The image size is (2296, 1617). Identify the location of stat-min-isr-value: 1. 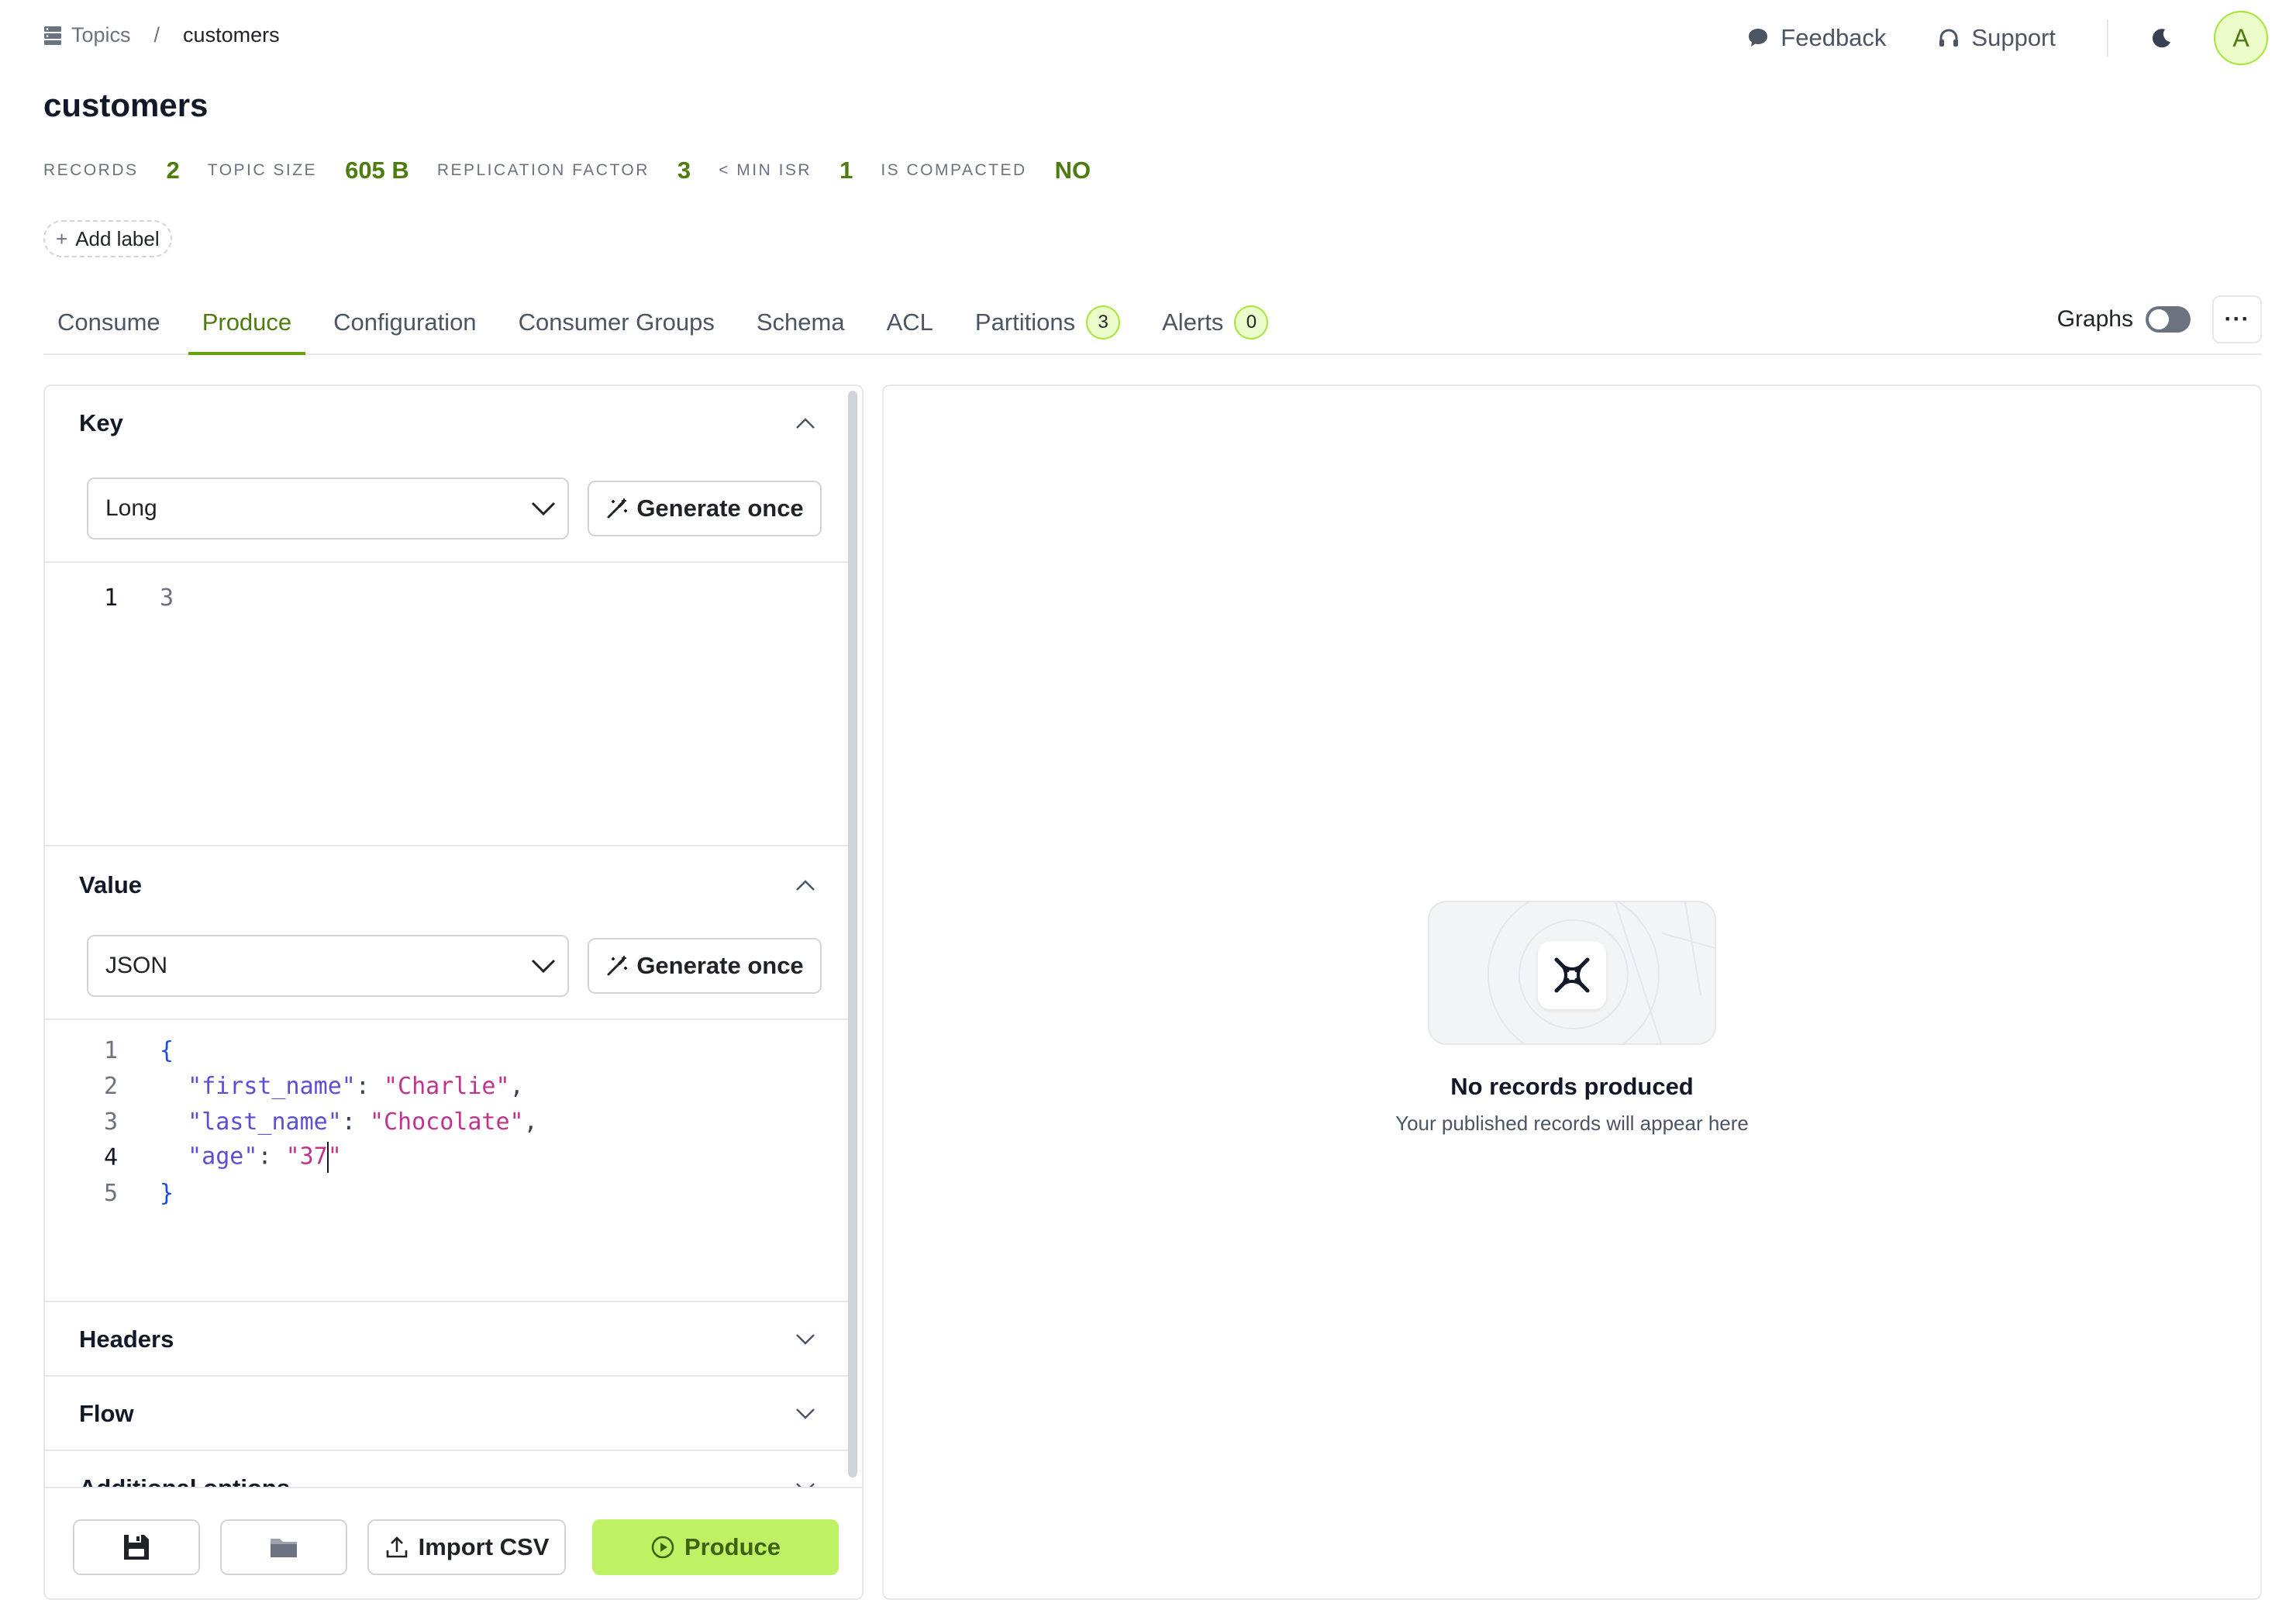
(846, 171).